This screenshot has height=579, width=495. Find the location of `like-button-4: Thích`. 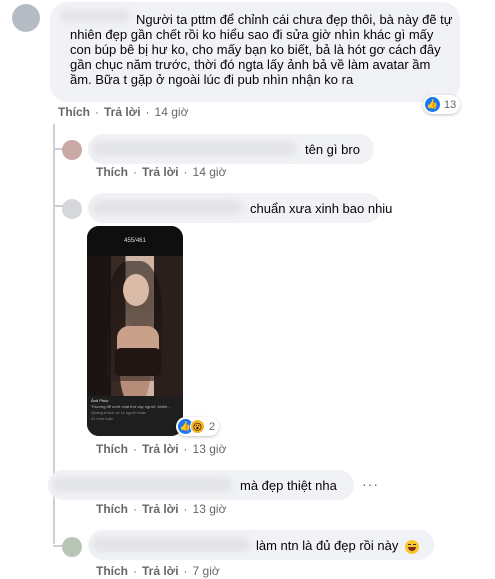

like-button-4: Thích is located at coordinates (112, 509).